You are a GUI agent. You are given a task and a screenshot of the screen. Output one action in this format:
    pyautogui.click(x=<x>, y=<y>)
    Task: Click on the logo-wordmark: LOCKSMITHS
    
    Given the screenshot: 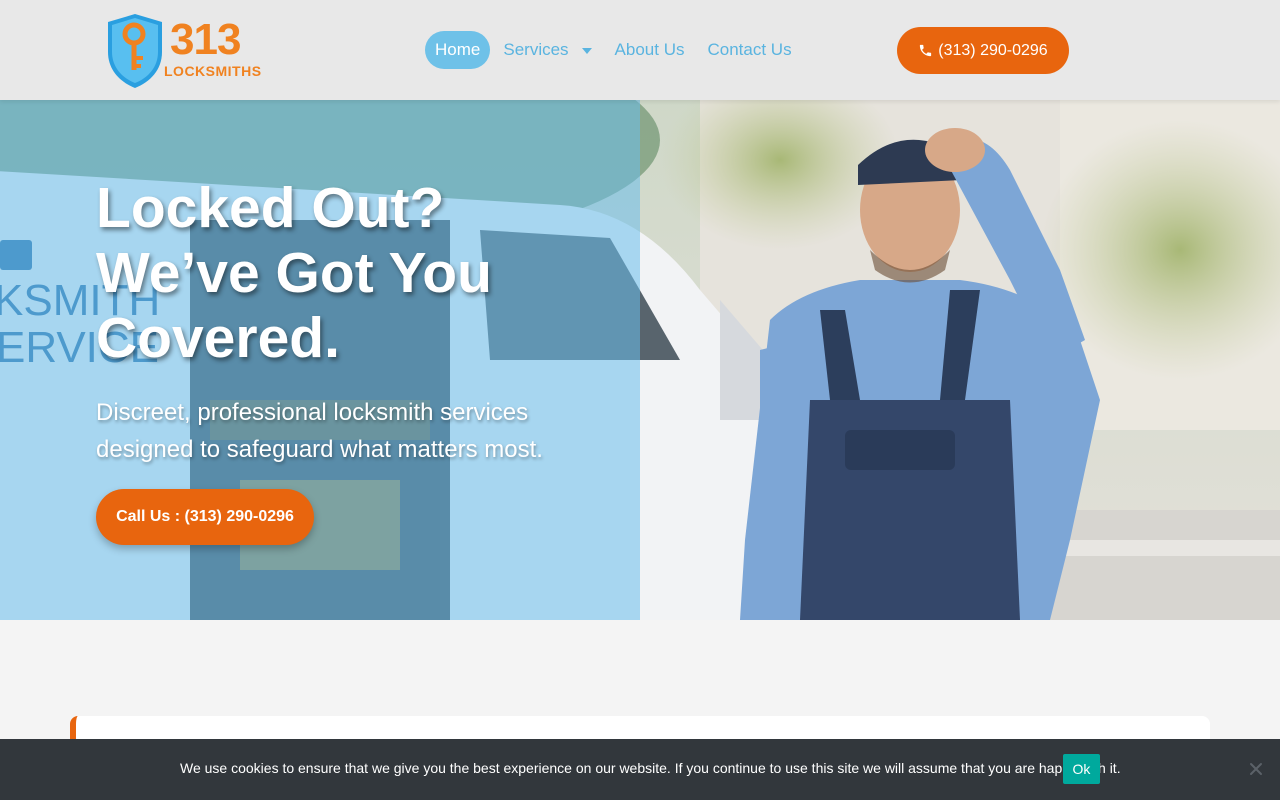 What is the action you would take?
    pyautogui.click(x=213, y=71)
    